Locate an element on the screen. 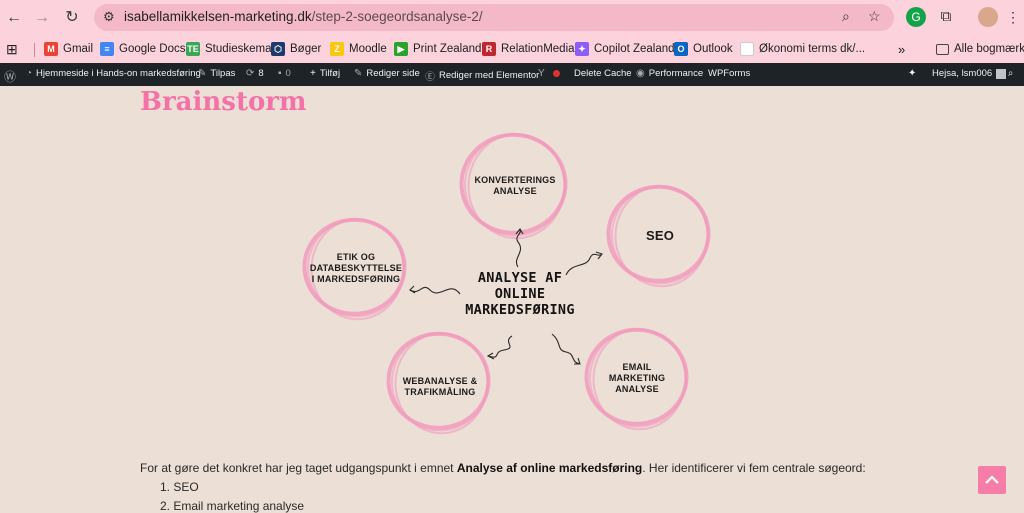 This screenshot has width=1024, height=513. print-icon: ▶ is located at coordinates (401, 49).